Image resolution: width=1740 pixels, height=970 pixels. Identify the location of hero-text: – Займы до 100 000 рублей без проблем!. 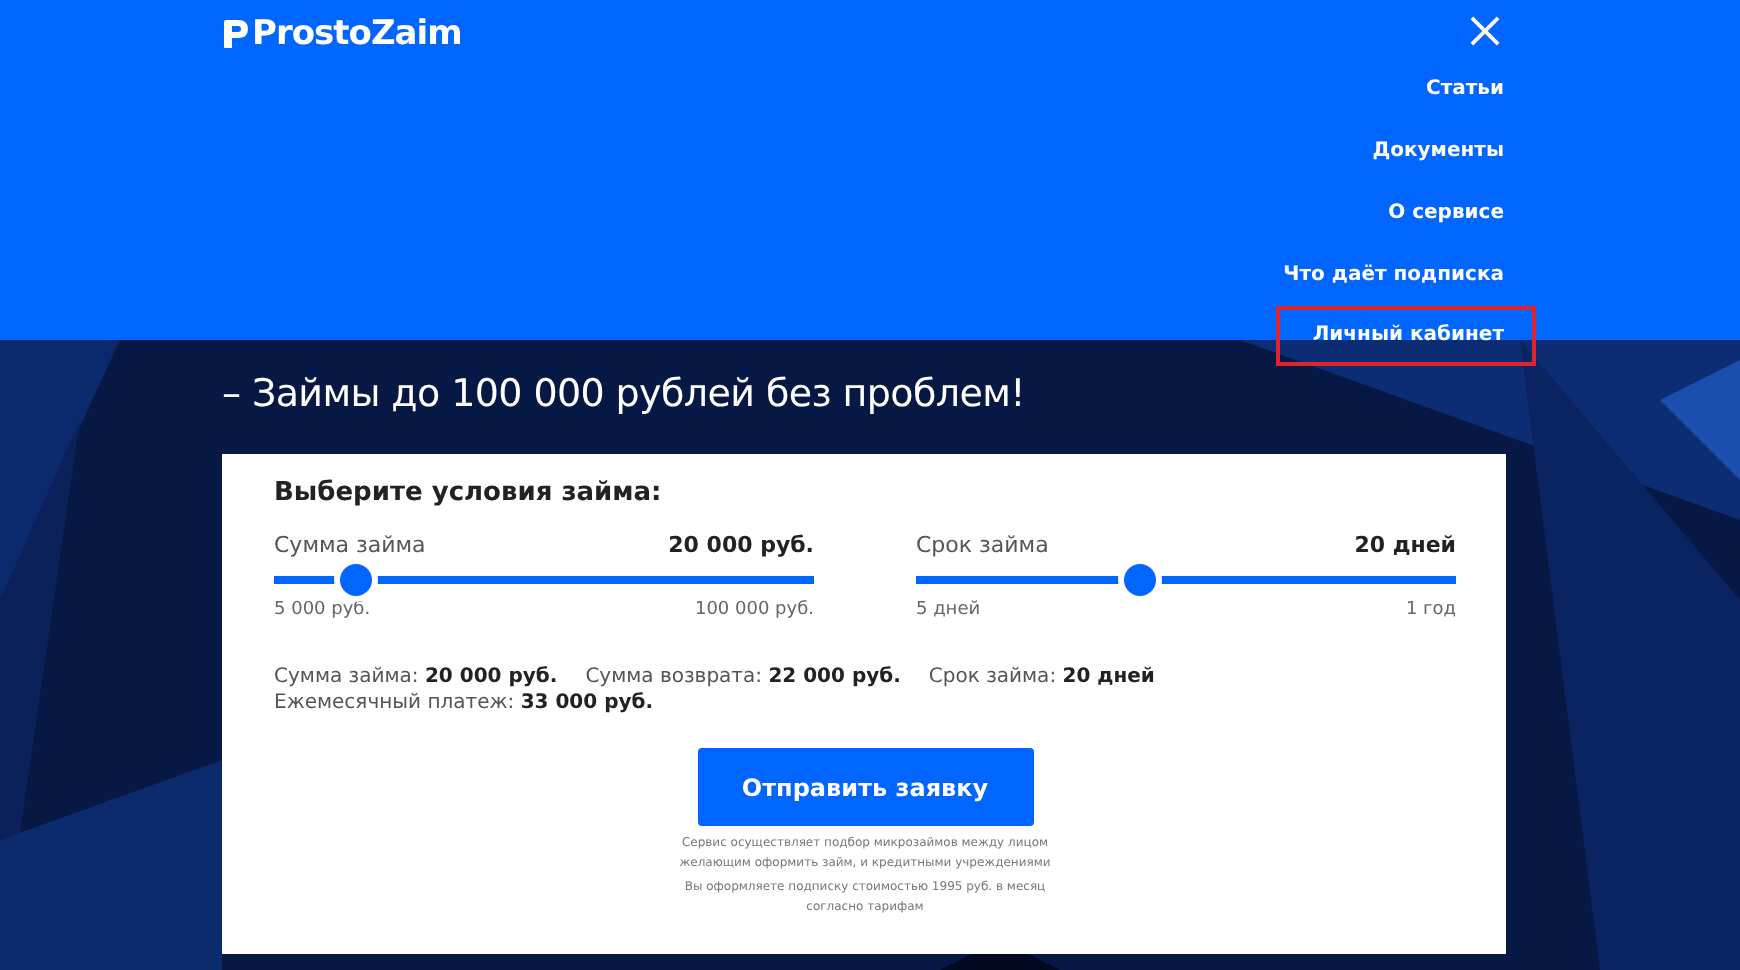
(624, 395).